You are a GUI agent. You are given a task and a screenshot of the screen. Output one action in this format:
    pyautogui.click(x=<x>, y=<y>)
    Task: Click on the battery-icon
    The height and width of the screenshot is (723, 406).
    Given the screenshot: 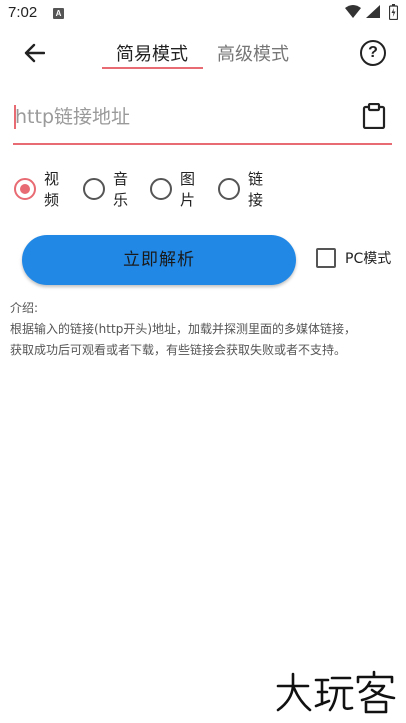 What is the action you would take?
    pyautogui.click(x=393, y=12)
    